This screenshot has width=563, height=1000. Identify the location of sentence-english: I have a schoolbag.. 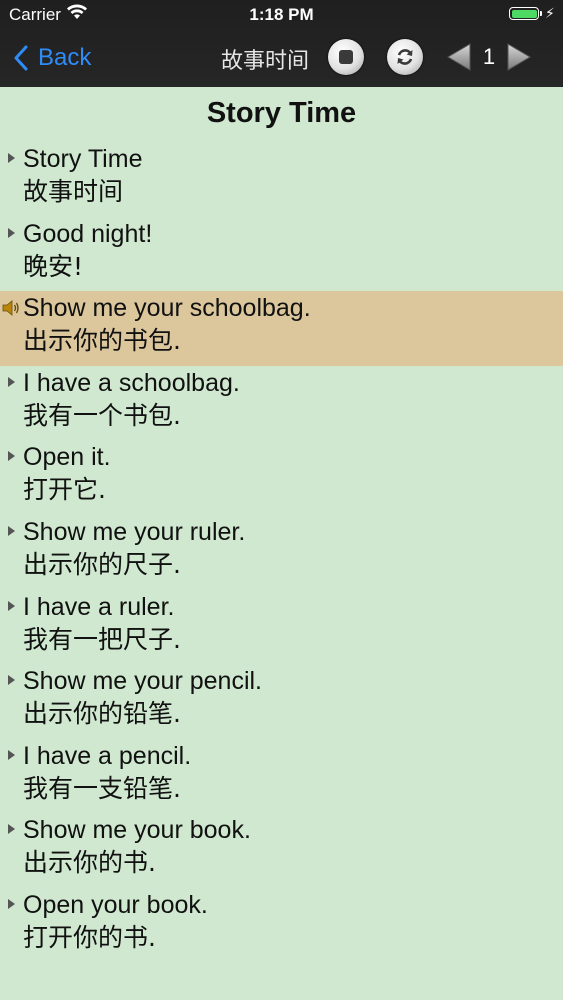
(131, 382).